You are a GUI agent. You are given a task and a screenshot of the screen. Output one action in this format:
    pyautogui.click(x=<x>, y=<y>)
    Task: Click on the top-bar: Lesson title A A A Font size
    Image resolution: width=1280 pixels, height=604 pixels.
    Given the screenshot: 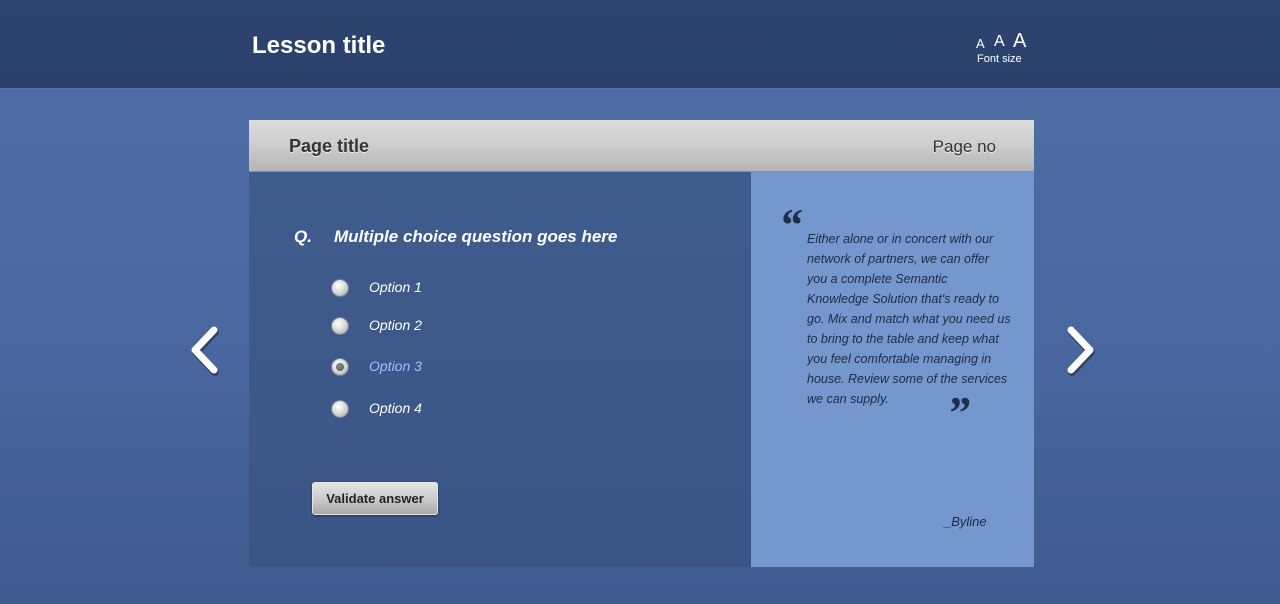 What is the action you would take?
    pyautogui.click(x=640, y=44)
    